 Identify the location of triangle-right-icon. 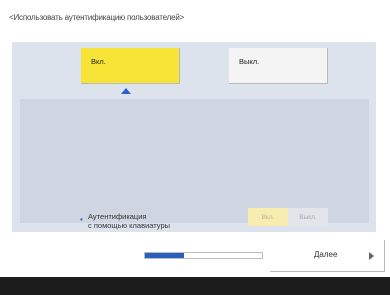
(371, 256).